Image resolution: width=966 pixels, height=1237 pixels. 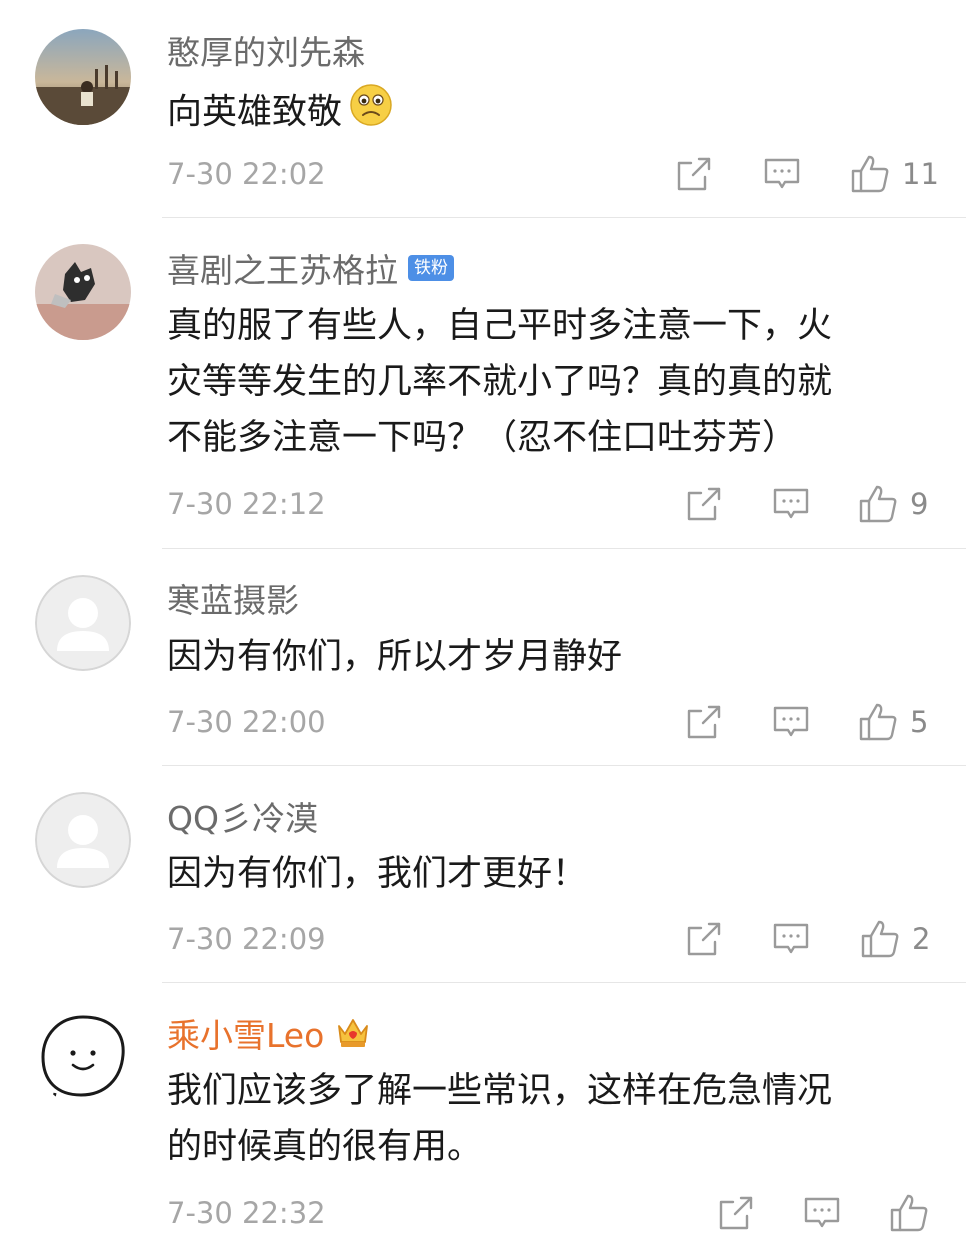 What do you see at coordinates (325, 1147) in the screenshot?
I see `comment-line: 的时候真的很有用。` at bounding box center [325, 1147].